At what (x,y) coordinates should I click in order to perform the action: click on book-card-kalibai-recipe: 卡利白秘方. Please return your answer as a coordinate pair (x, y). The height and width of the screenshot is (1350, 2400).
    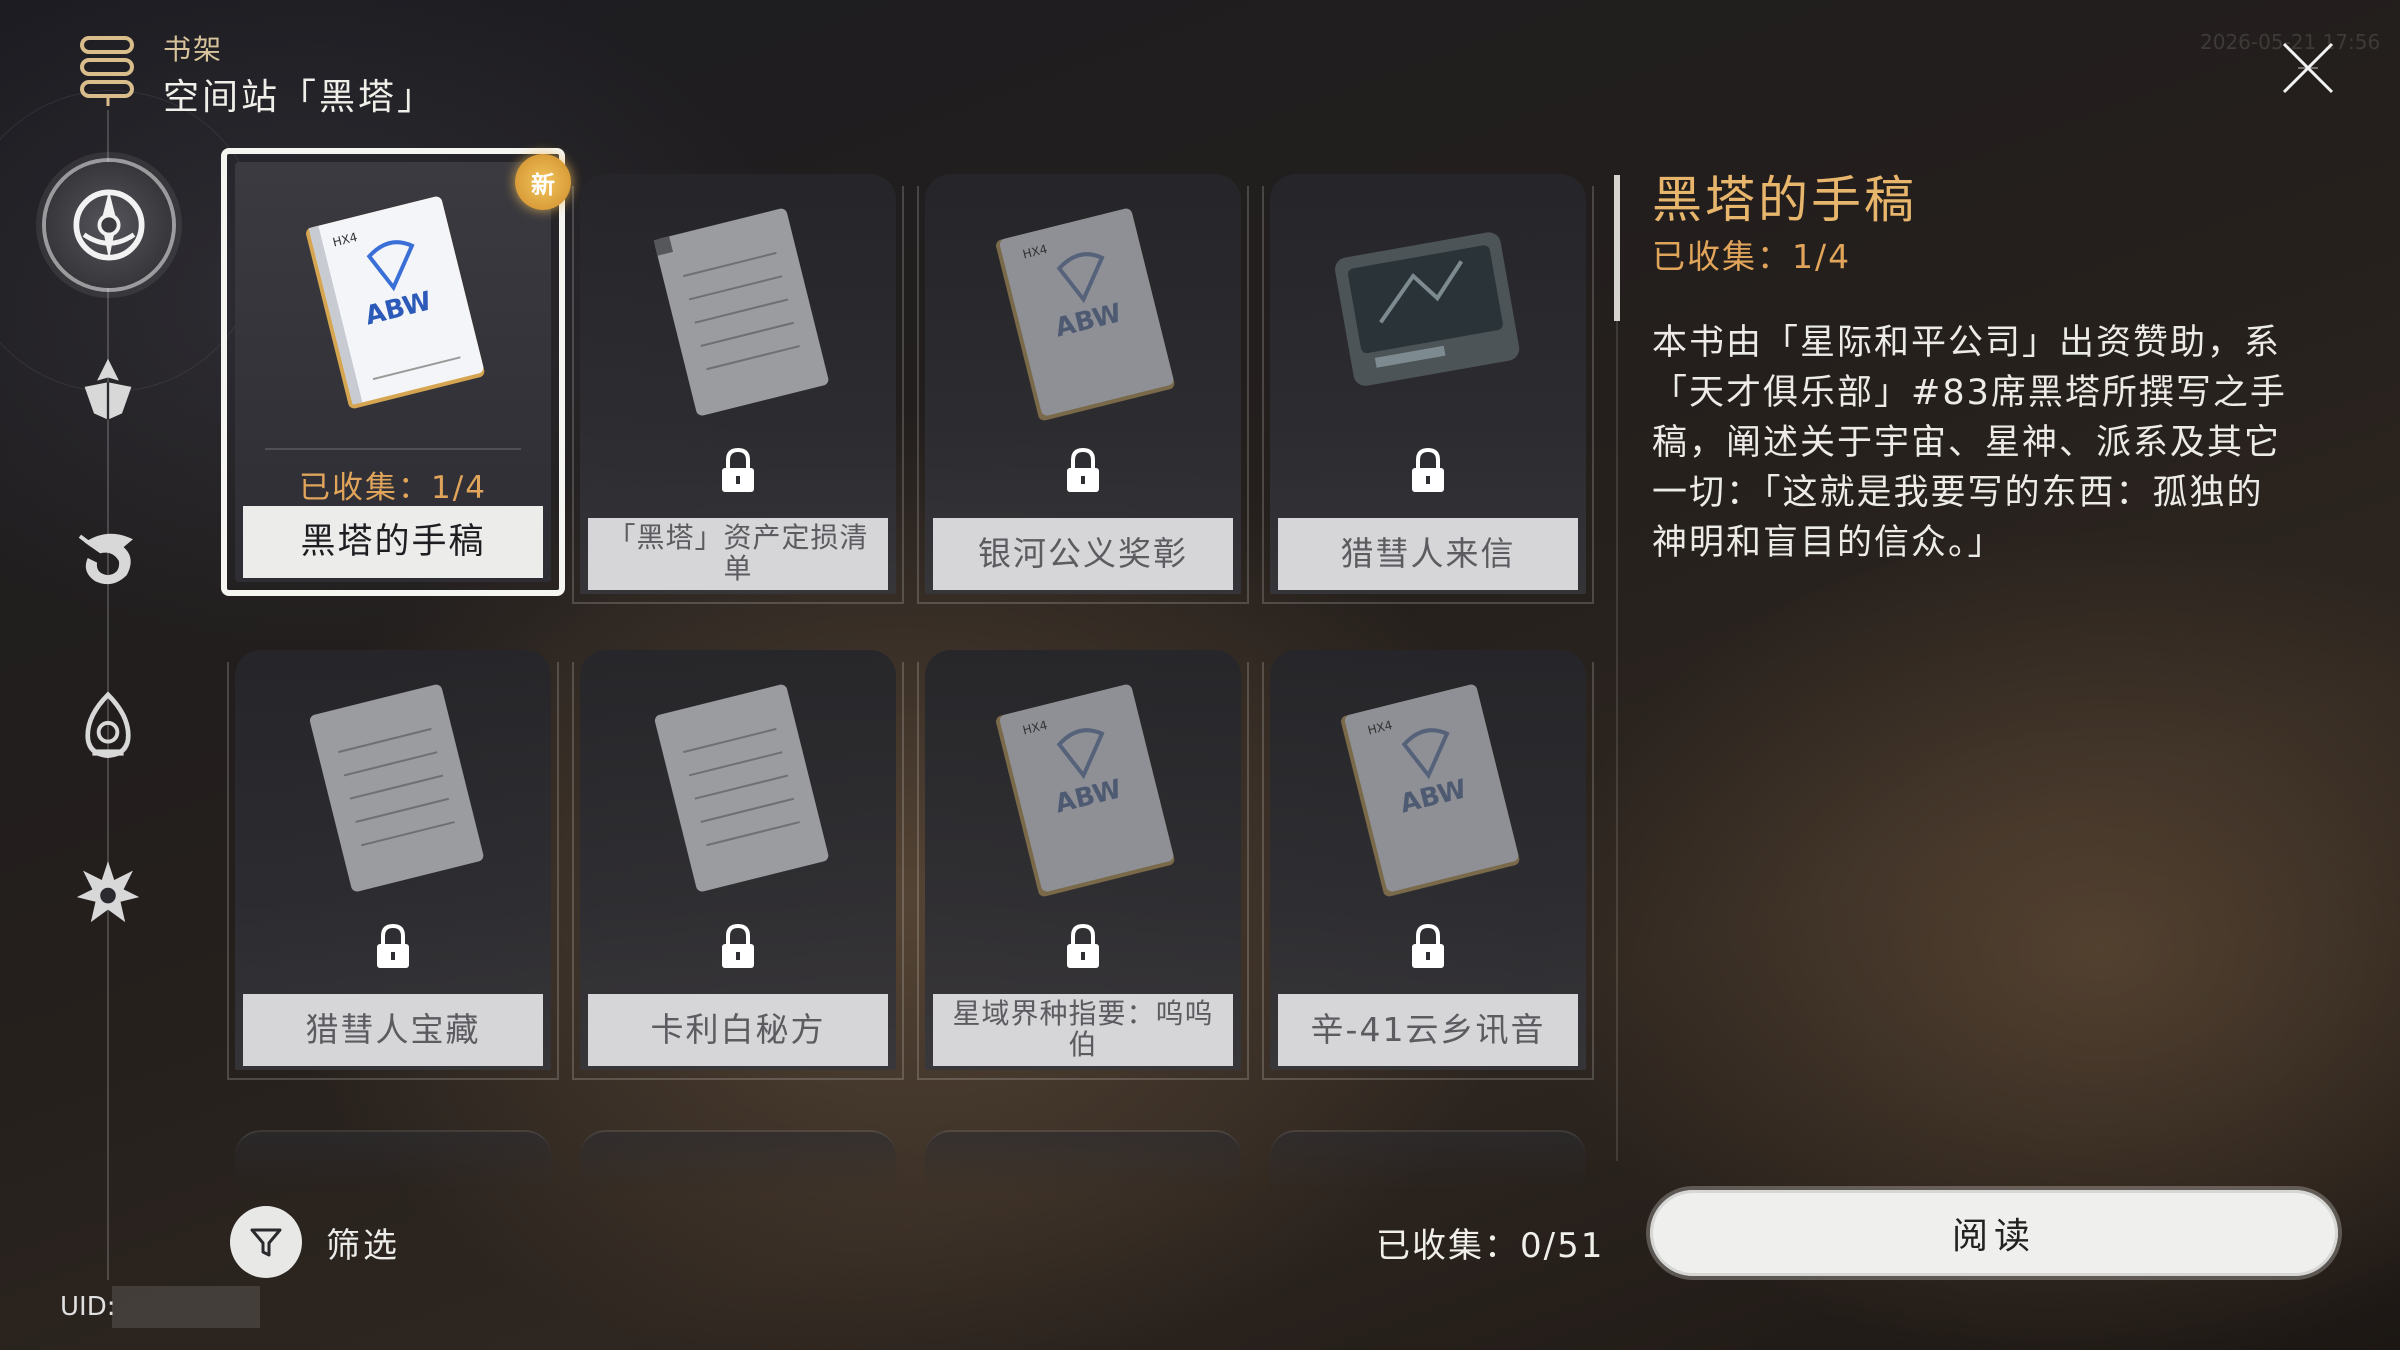
    Looking at the image, I should click on (738, 865).